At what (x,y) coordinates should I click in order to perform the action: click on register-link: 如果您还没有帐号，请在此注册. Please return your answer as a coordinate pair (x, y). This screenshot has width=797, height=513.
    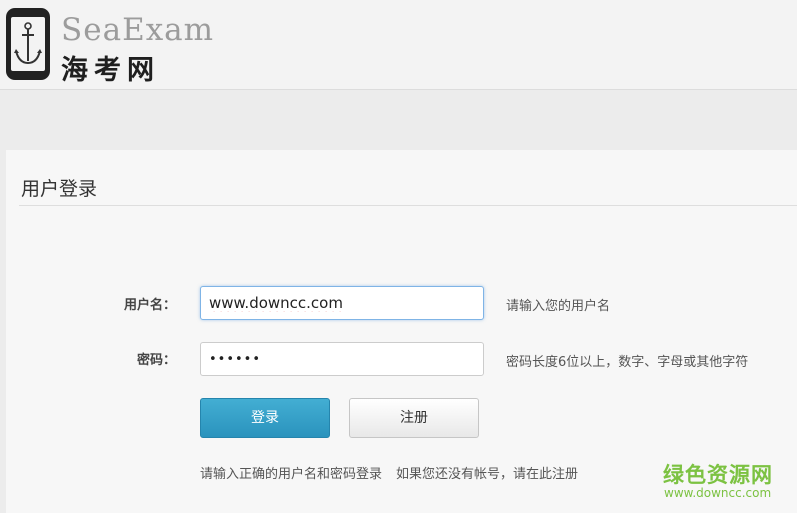
    Looking at the image, I should click on (487, 474).